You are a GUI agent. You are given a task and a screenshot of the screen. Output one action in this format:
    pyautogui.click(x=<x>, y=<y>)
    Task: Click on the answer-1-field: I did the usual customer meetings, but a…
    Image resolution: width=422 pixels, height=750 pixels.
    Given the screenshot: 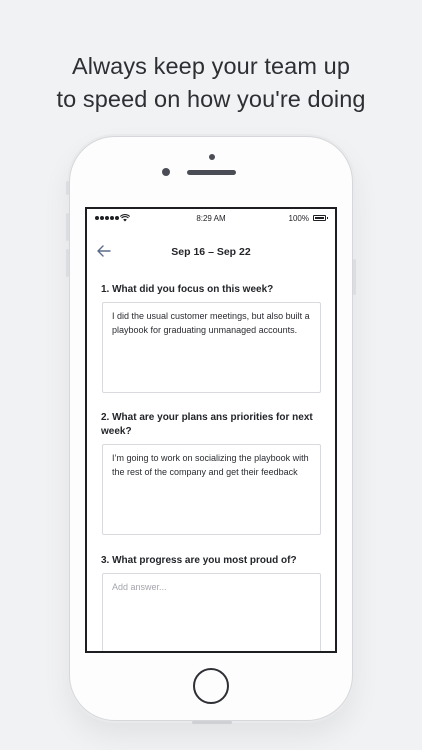 What is the action you would take?
    pyautogui.click(x=211, y=347)
    